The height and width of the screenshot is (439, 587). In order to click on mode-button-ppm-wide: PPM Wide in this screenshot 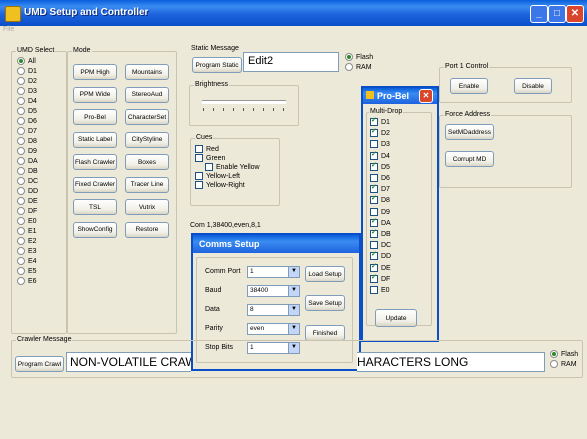, I will do `click(95, 94)`.